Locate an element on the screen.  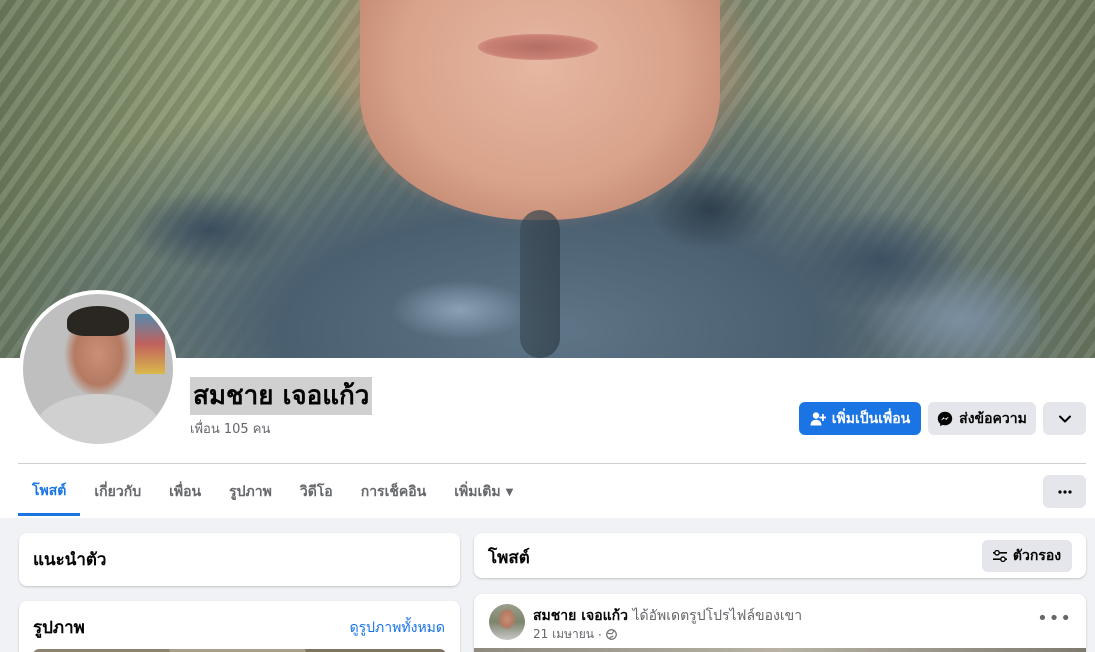
tab-checkins: การเช็คอิน is located at coordinates (394, 492).